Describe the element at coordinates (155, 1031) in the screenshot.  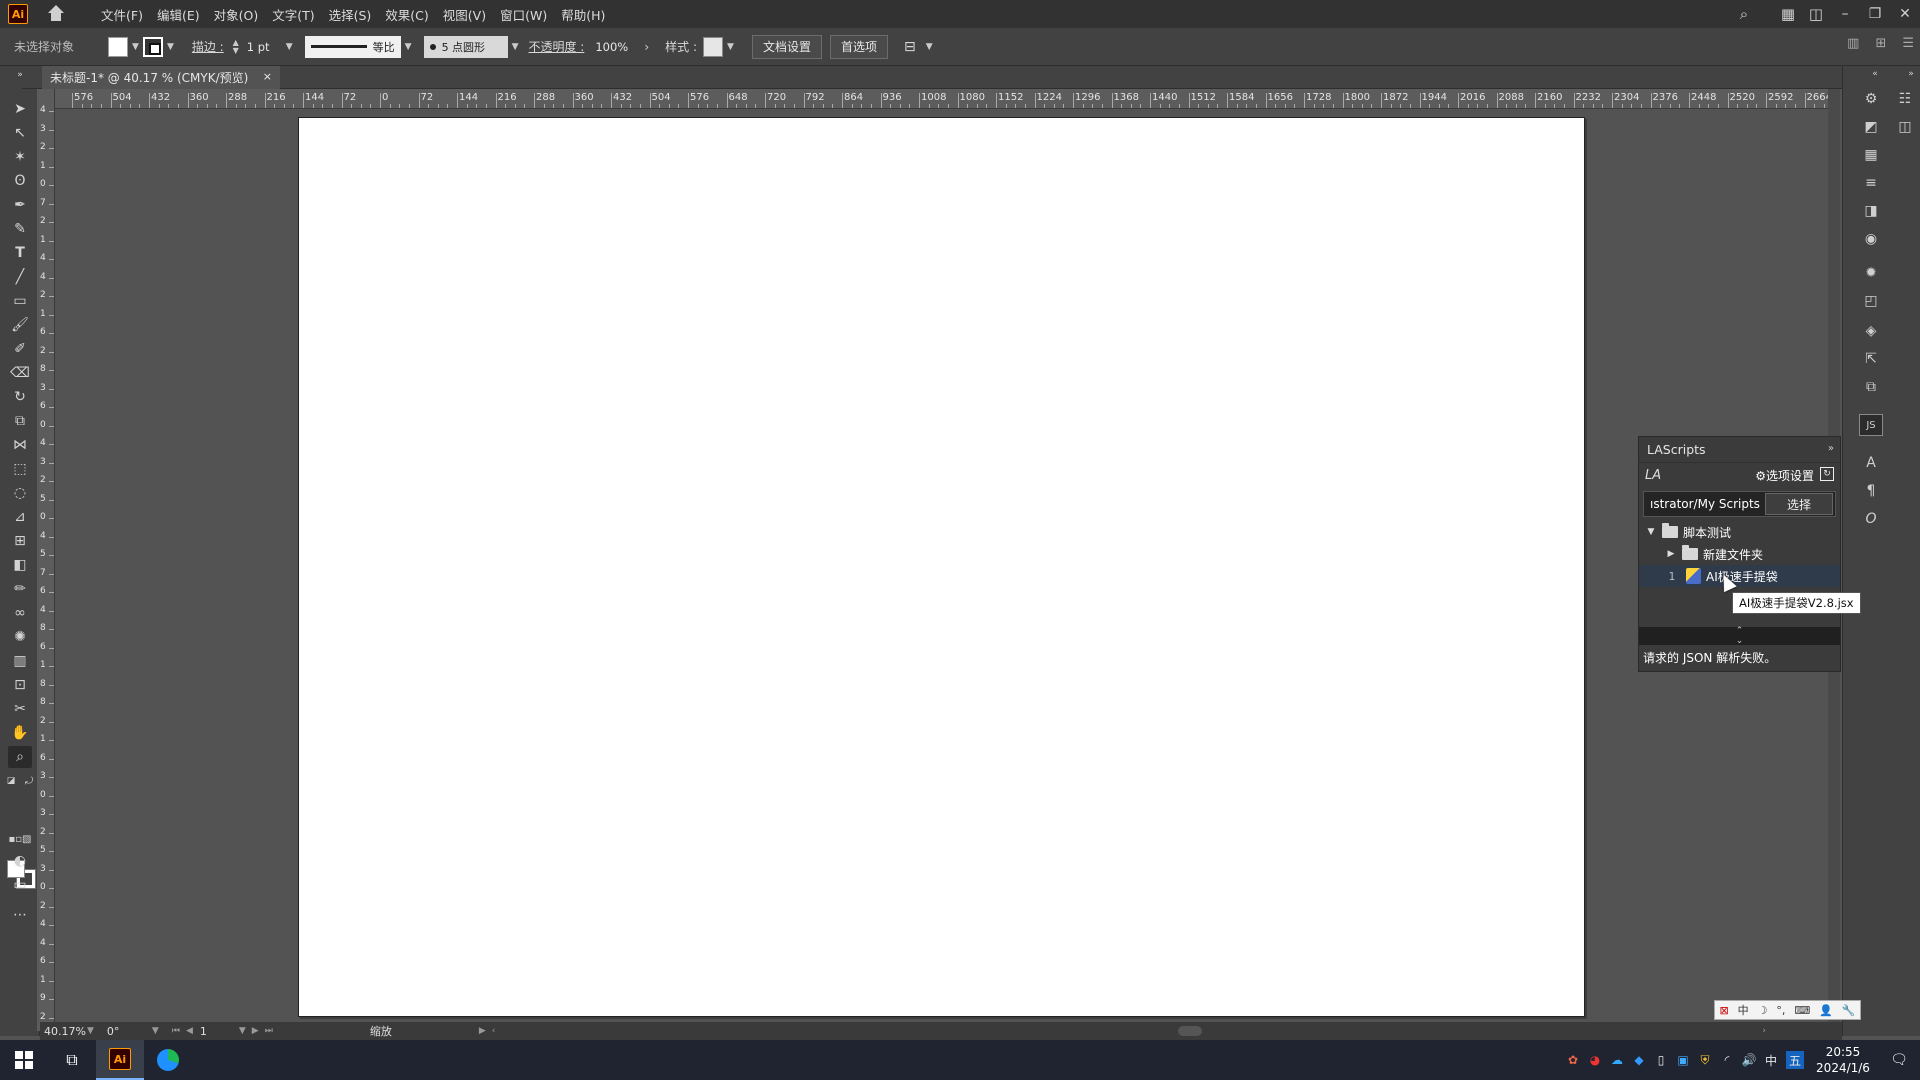
I see `rotation-dropdown-icon: ▼` at that location.